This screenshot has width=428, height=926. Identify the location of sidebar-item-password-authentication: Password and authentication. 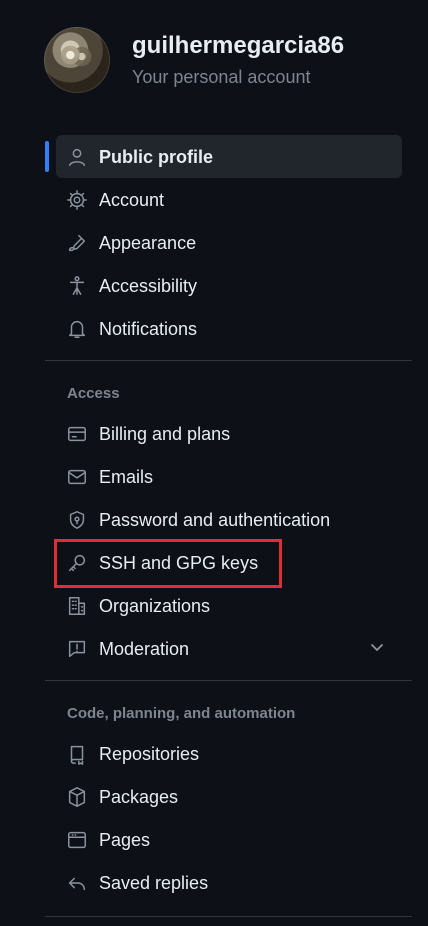
(228, 519).